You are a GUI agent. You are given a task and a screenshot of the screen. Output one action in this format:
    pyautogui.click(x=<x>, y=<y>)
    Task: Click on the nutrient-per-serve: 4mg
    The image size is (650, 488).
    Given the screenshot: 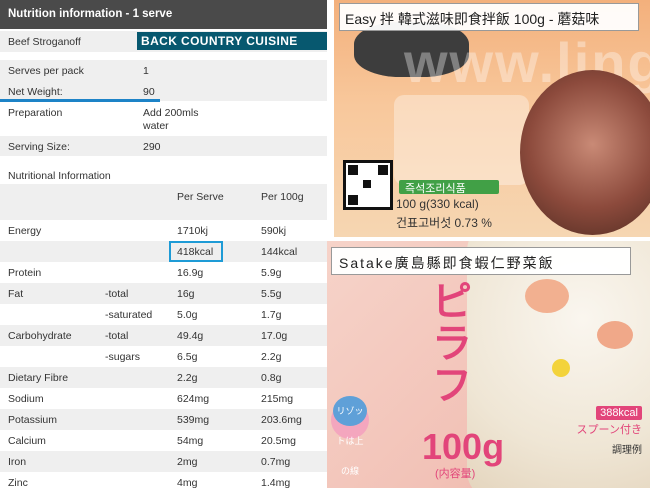 What is the action you would take?
    pyautogui.click(x=187, y=482)
    